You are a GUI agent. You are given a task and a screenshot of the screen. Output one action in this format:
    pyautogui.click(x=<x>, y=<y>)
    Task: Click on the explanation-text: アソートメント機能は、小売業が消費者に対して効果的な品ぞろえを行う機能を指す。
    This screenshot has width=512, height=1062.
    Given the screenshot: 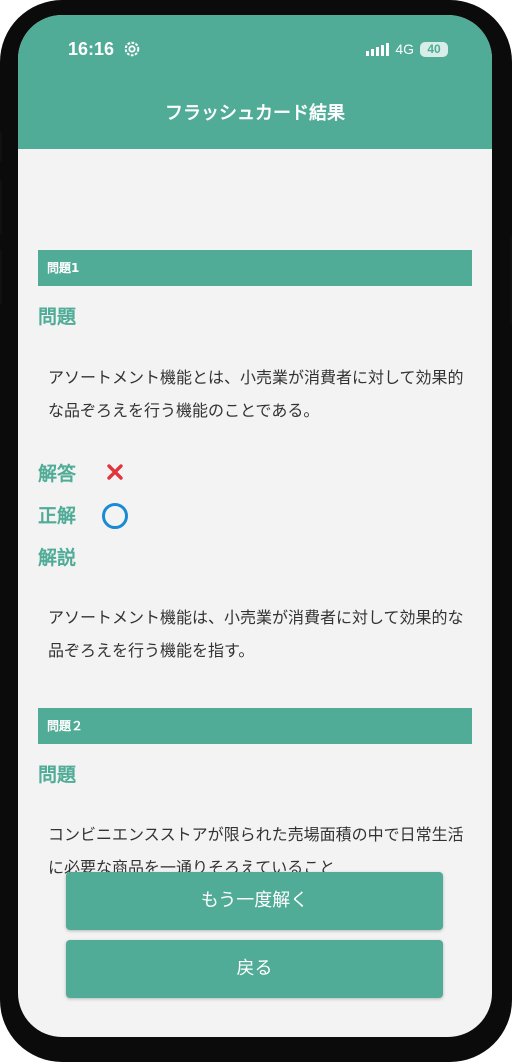 What is the action you would take?
    pyautogui.click(x=256, y=634)
    